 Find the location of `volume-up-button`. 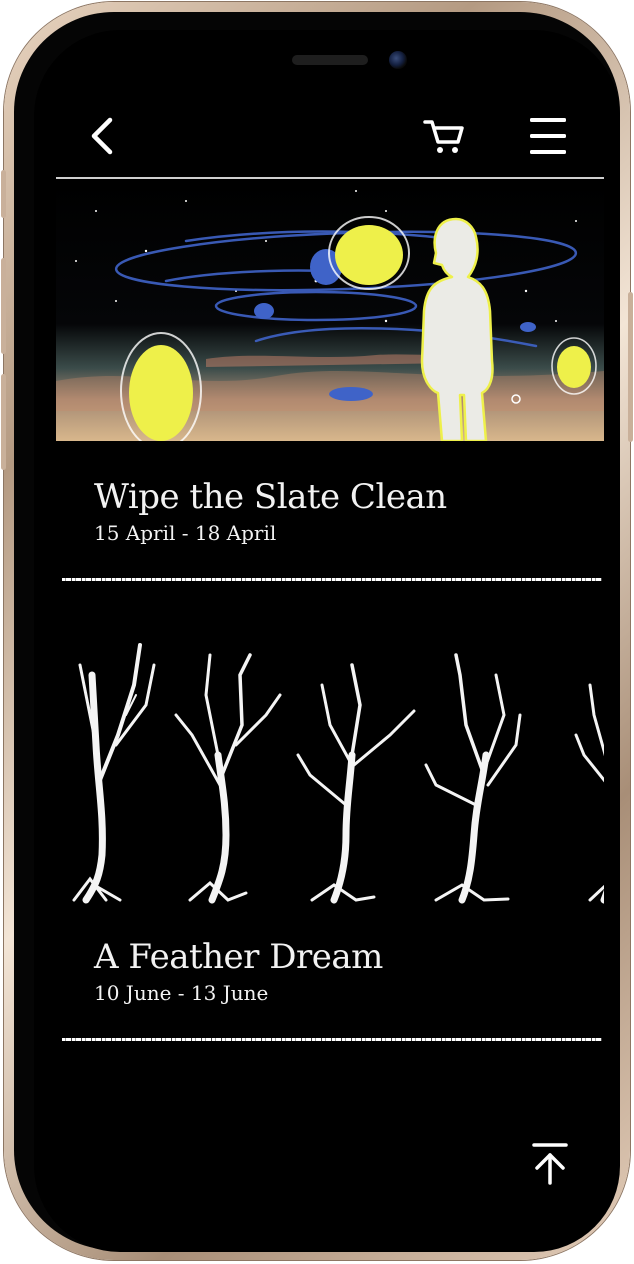

volume-up-button is located at coordinates (3, 306).